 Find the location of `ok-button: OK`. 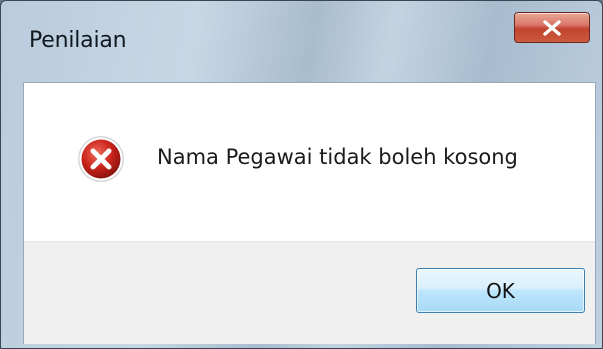

ok-button: OK is located at coordinates (500, 290).